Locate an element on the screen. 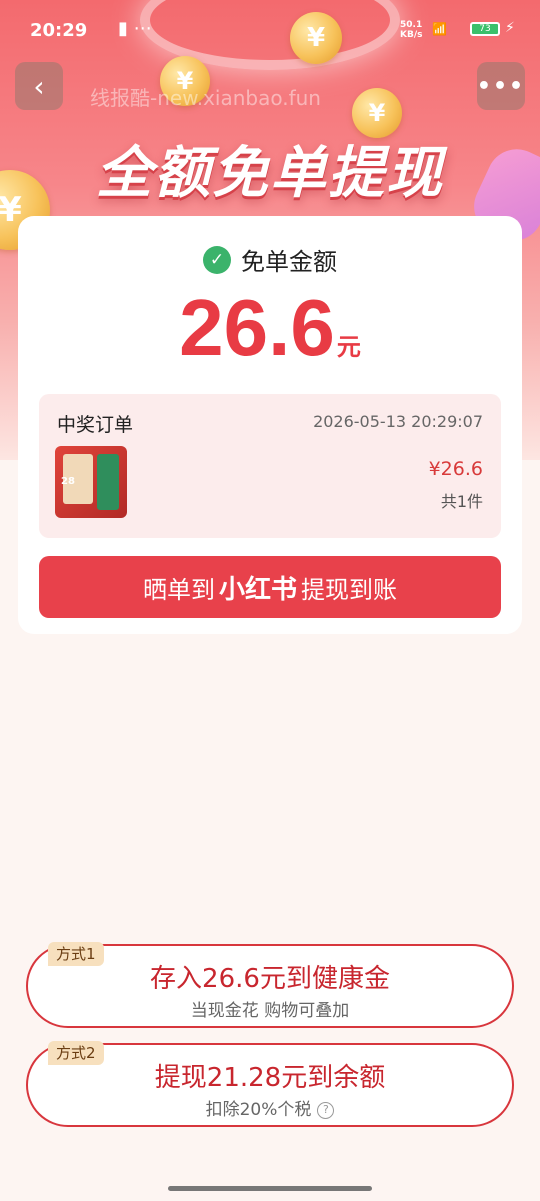  amount-display: 26.6元 is located at coordinates (270, 328).